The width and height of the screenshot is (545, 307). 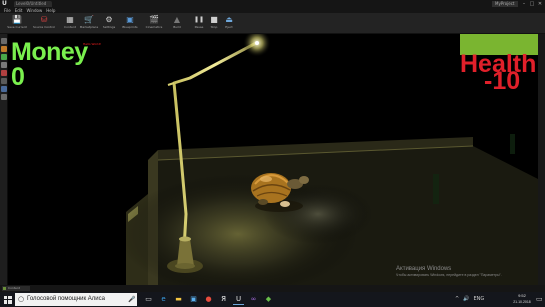 I want to click on source-control-button: ⛁ Source Control, so click(x=44, y=23).